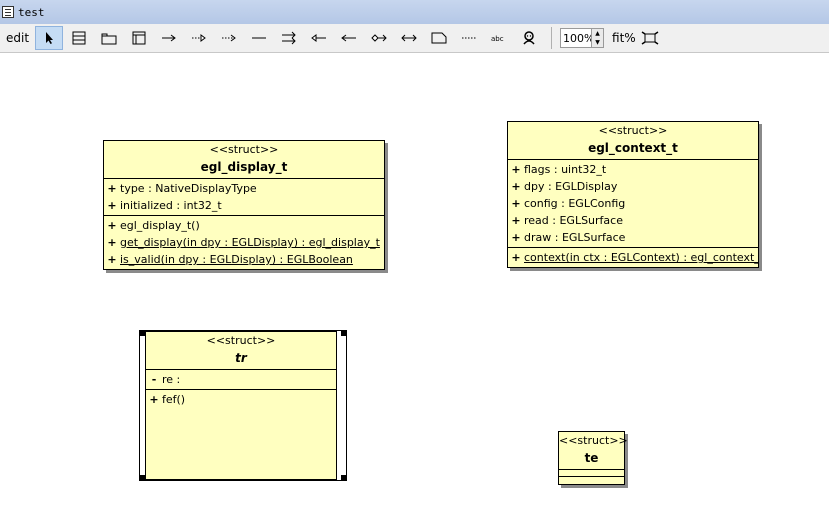 This screenshot has height=529, width=829. Describe the element at coordinates (244, 160) in the screenshot. I see `class-header: <<struct>> egl_display_t` at that location.